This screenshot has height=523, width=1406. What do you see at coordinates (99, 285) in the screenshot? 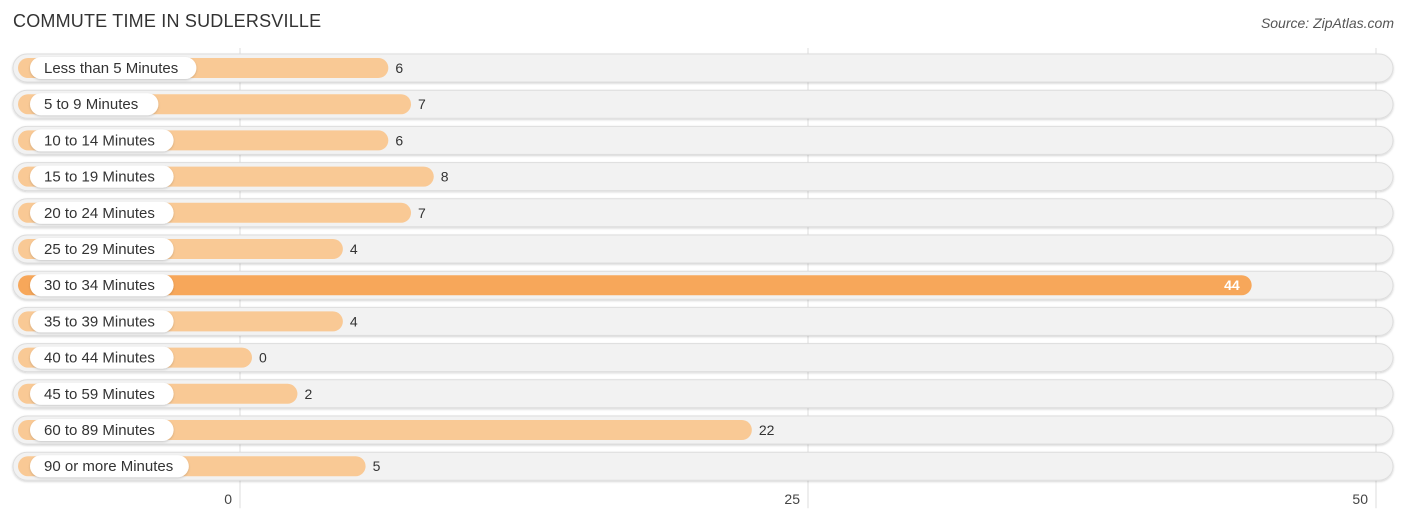
I see `category-label: 30 to 34 Minutes` at bounding box center [99, 285].